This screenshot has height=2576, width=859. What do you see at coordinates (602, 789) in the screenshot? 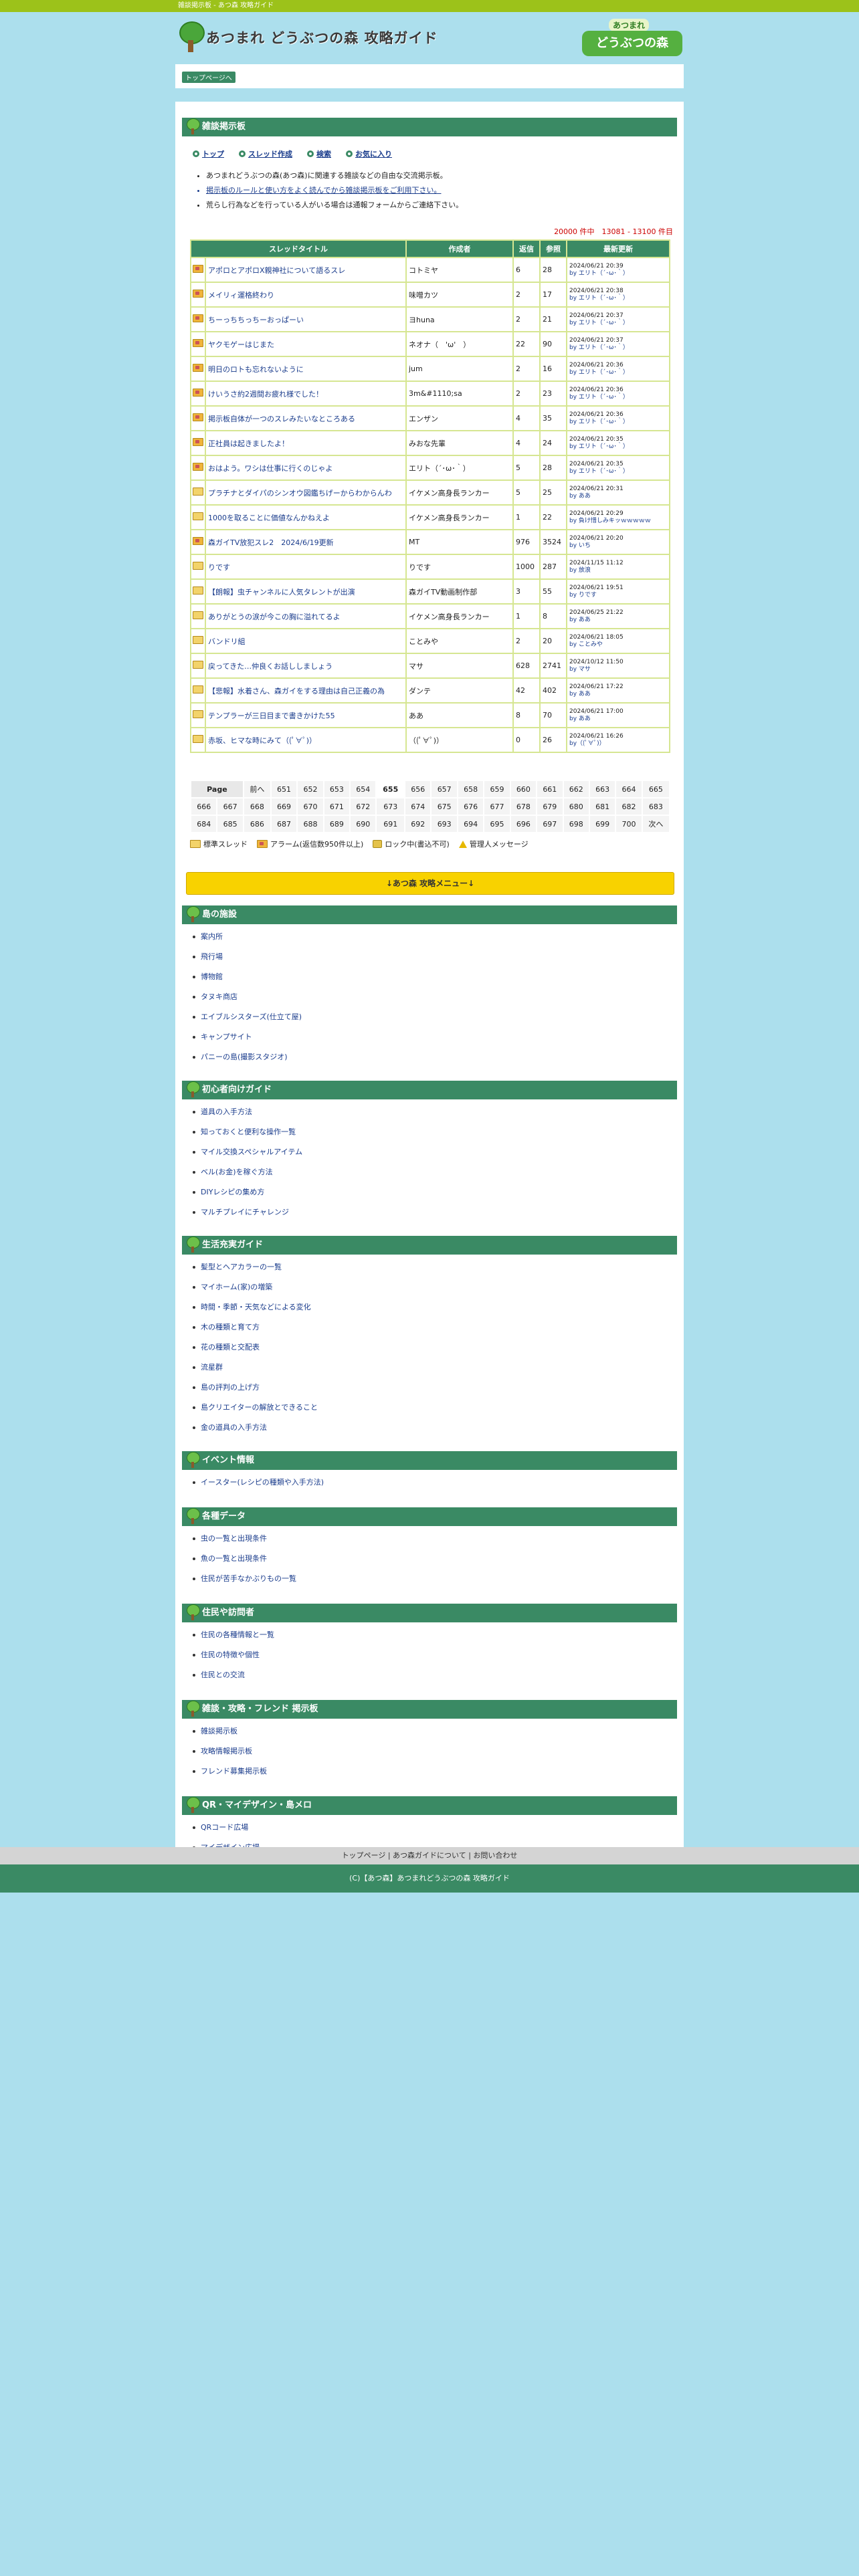
I see `page-link: 663` at bounding box center [602, 789].